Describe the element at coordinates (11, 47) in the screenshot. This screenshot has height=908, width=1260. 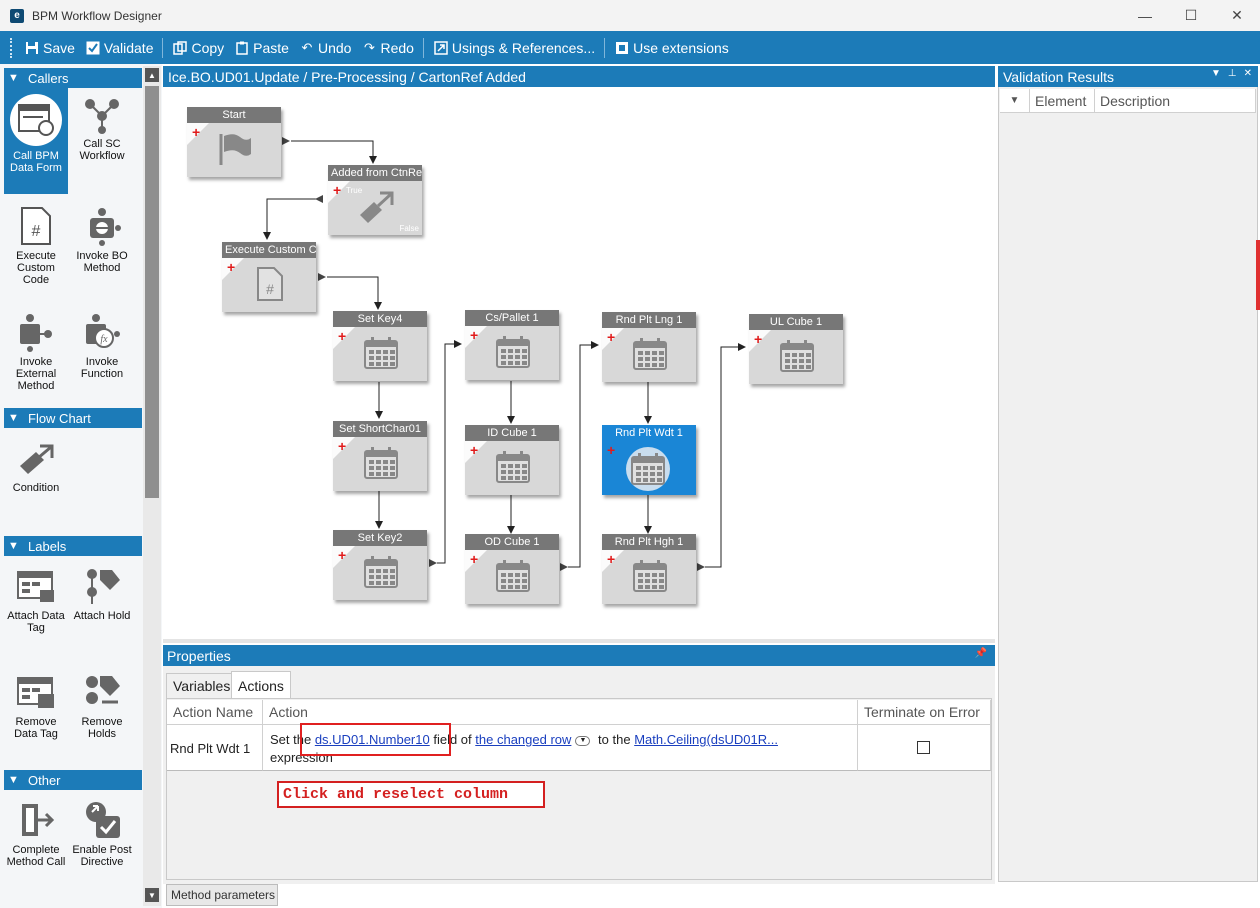
I see `toolbar-grip` at that location.